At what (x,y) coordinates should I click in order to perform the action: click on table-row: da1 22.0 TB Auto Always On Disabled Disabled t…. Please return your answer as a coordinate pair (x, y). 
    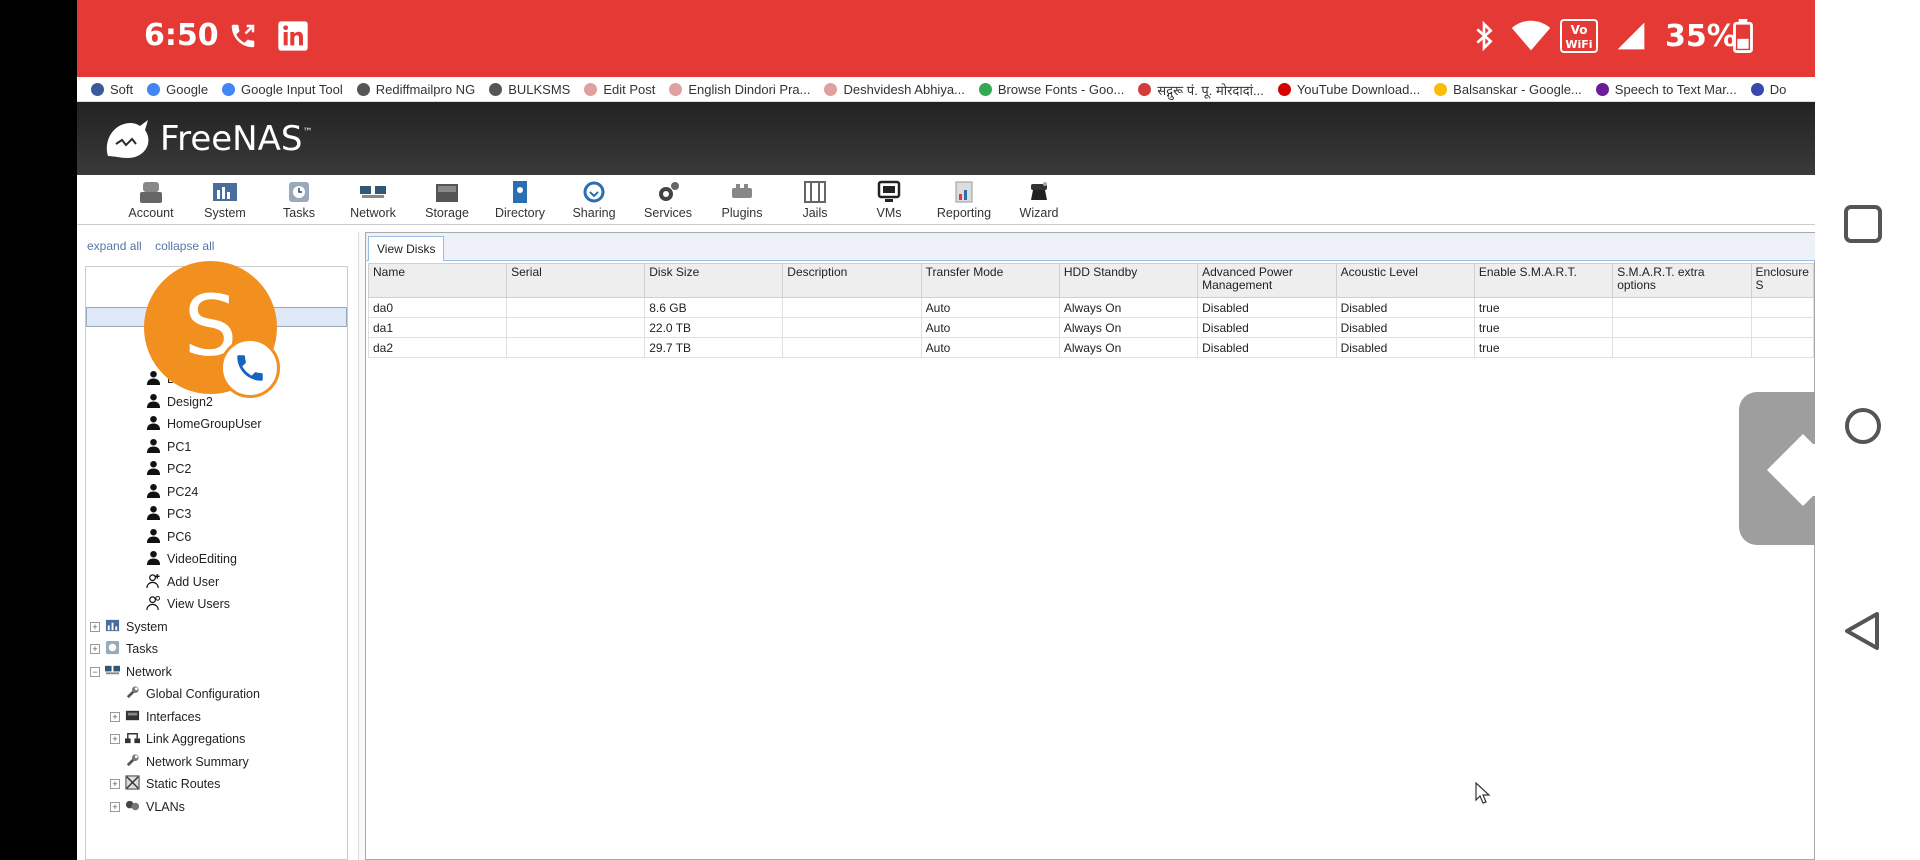
    Looking at the image, I should click on (1091, 327).